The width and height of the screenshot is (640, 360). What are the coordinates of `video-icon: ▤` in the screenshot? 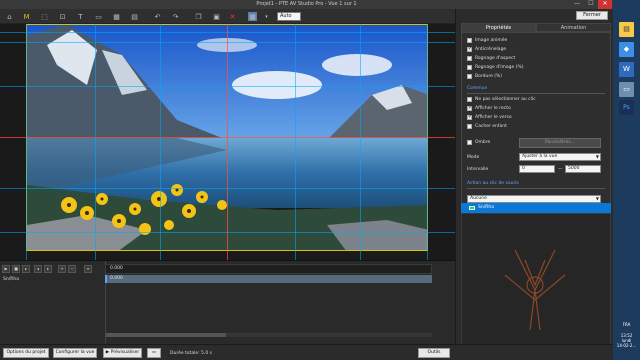 It's located at (134, 16).